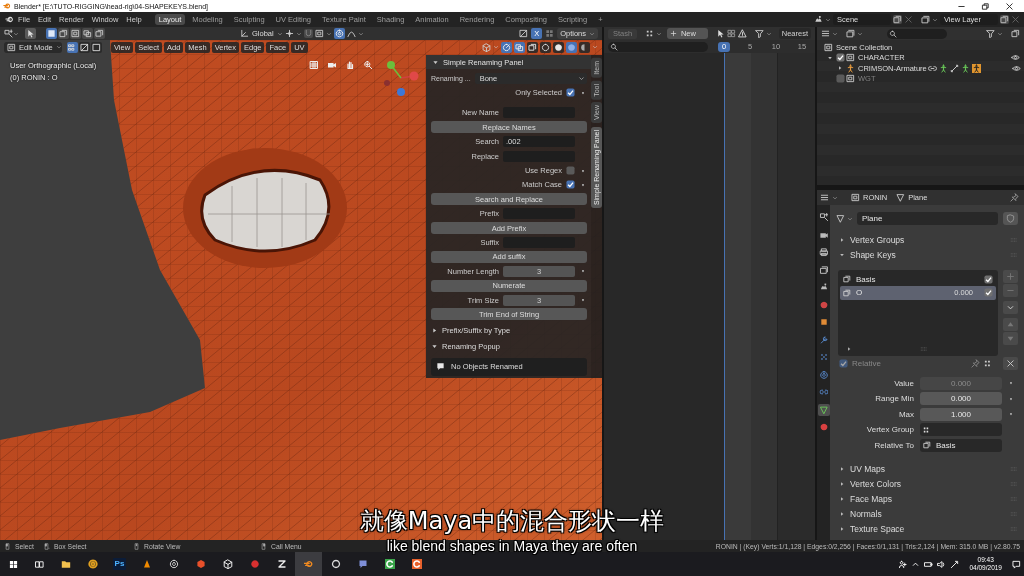  Describe the element at coordinates (929, 564) in the screenshot. I see `battery-icon` at that location.